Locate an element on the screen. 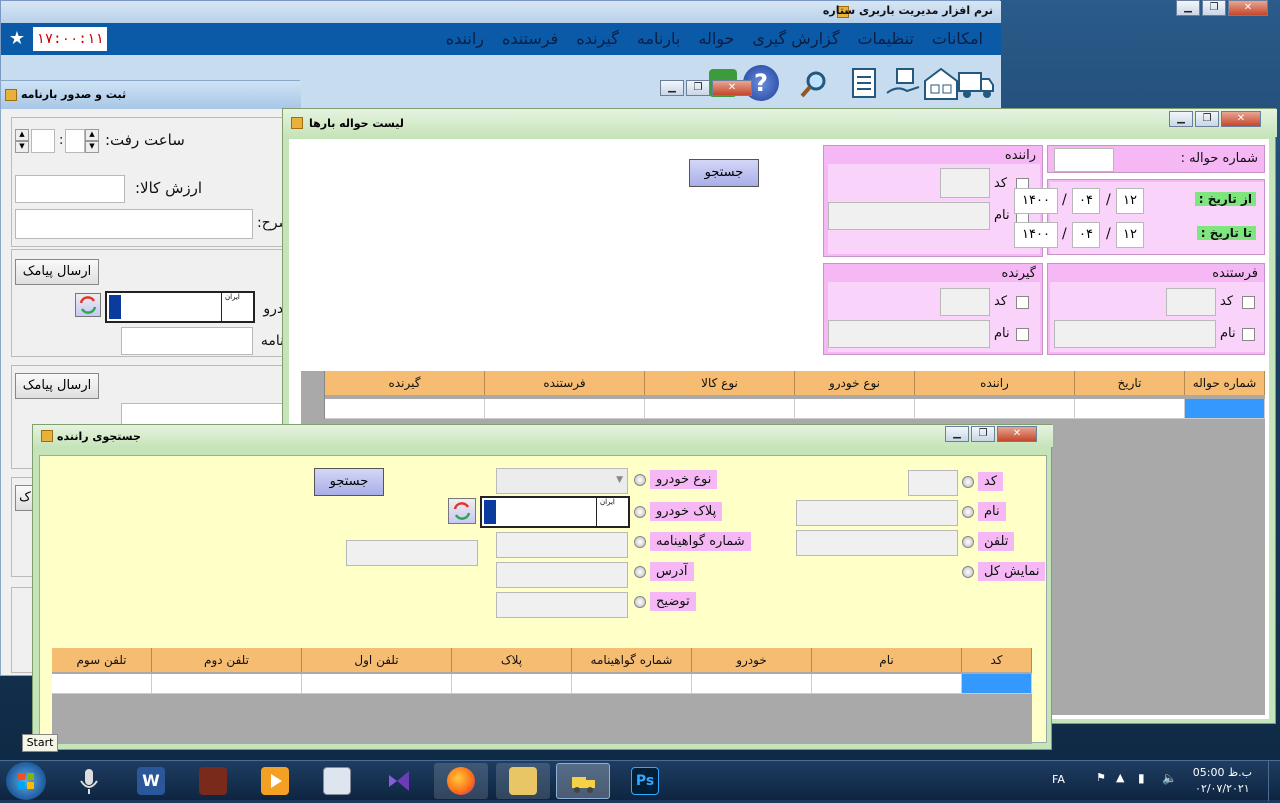 The image size is (1280, 803). plate-search-input: ایران is located at coordinates (555, 512).